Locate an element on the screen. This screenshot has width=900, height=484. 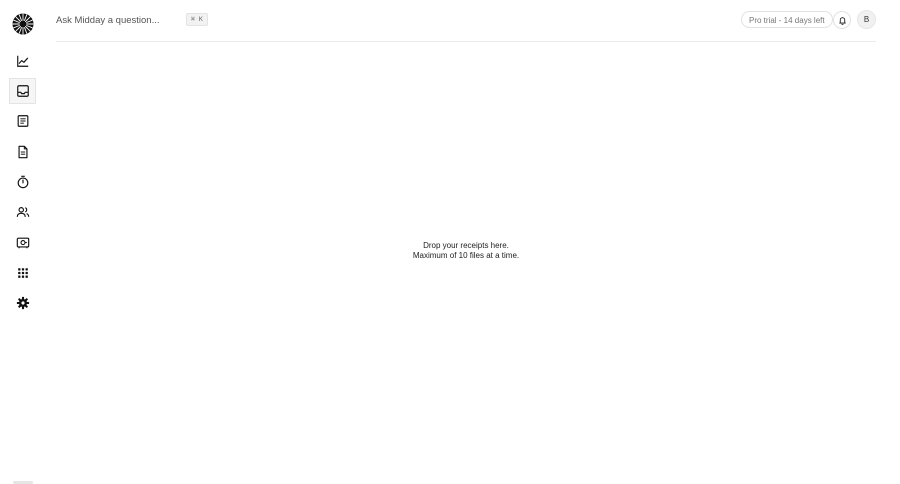
settings-gear-icon is located at coordinates (22, 303).